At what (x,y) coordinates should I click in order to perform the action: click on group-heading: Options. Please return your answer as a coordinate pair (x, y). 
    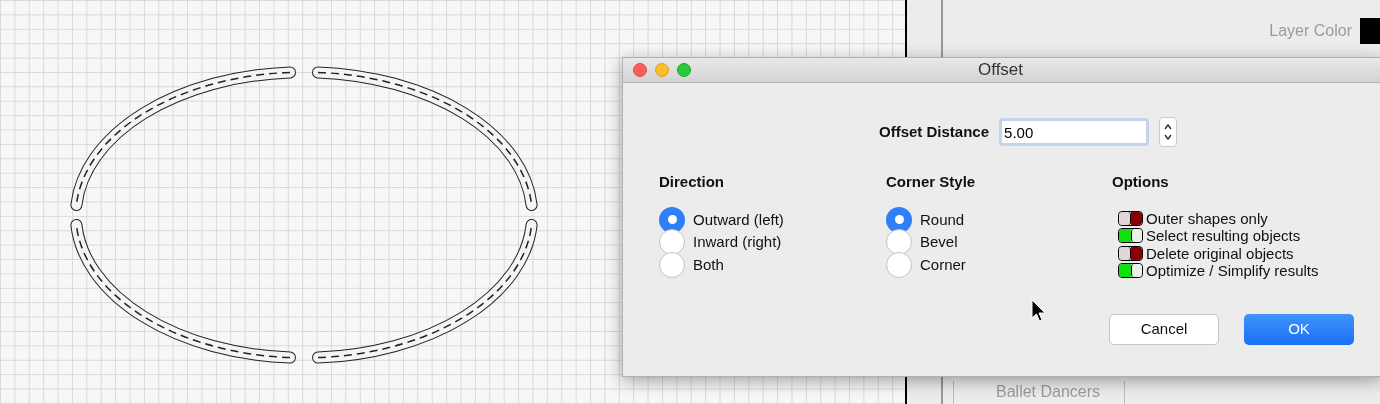
    Looking at the image, I should click on (1141, 182).